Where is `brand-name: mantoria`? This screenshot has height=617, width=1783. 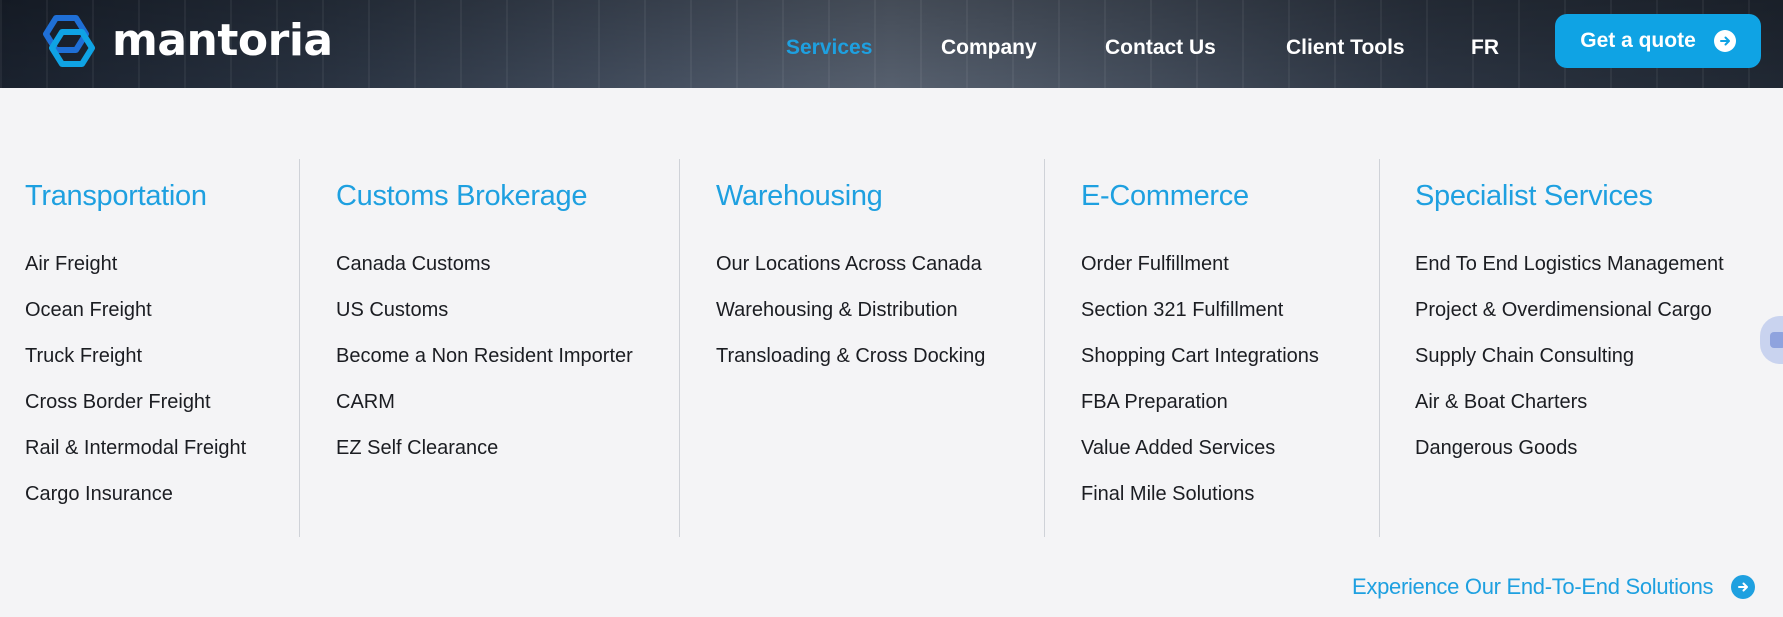 brand-name: mantoria is located at coordinates (222, 40).